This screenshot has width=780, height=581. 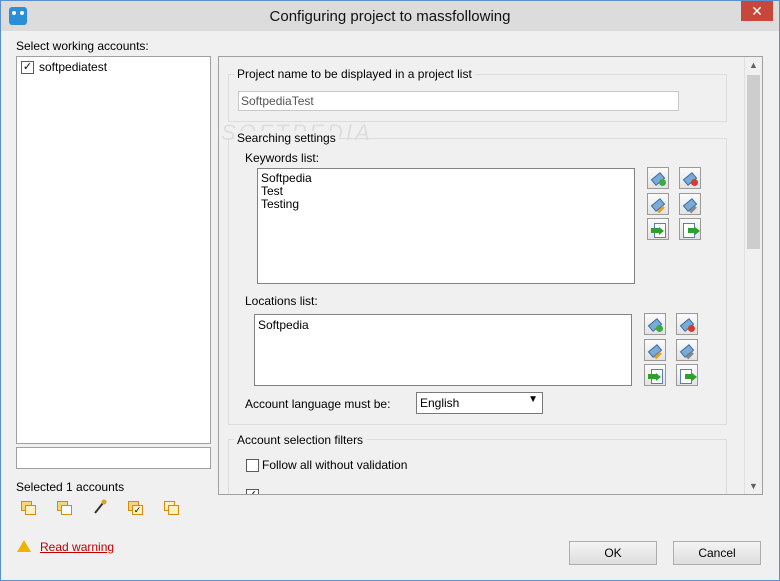 What do you see at coordinates (655, 375) in the screenshot?
I see `import-locations-button` at bounding box center [655, 375].